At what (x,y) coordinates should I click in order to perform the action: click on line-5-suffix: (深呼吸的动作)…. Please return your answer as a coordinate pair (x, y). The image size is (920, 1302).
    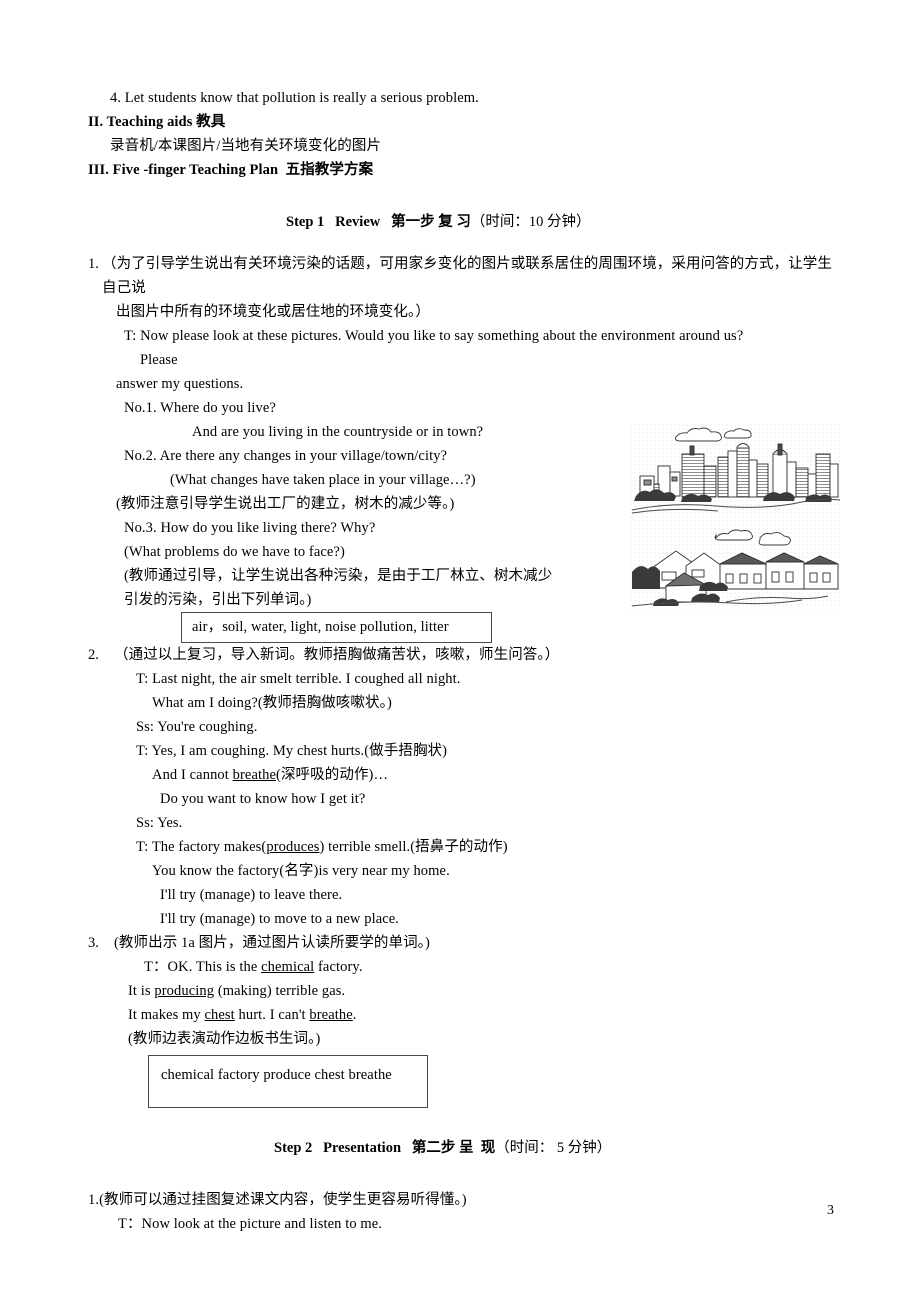
    Looking at the image, I should click on (332, 775).